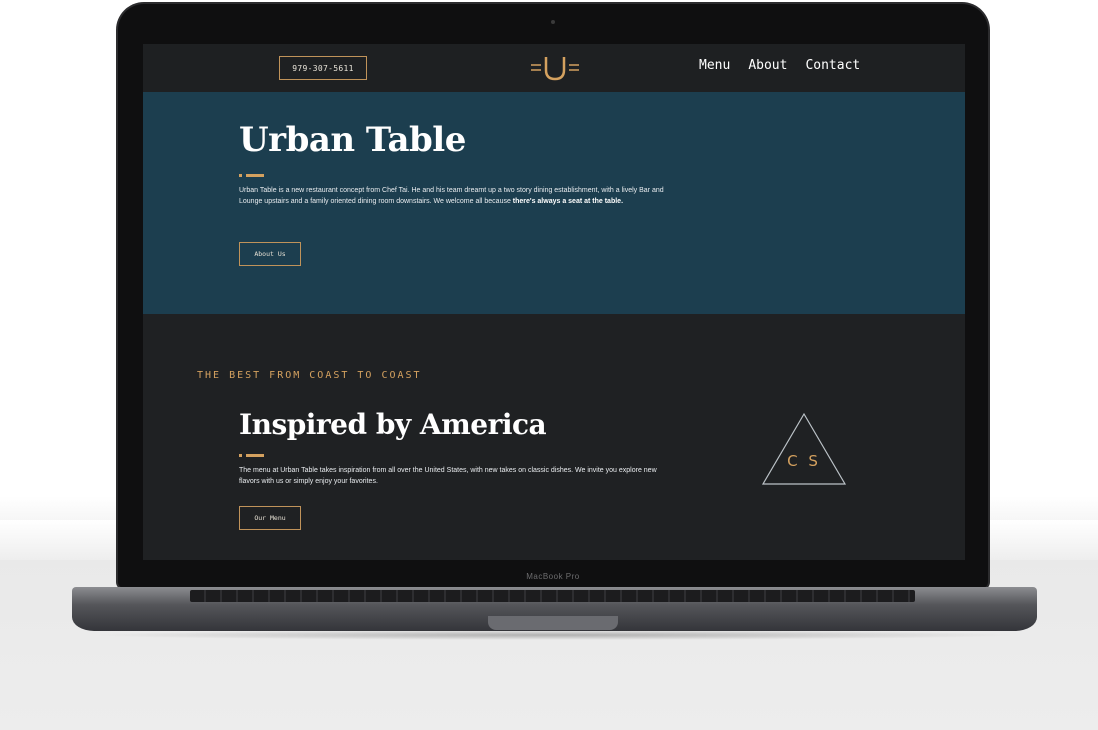 Image resolution: width=1098 pixels, height=730 pixels. Describe the element at coordinates (552, 596) in the screenshot. I see `keyboard-strip` at that location.